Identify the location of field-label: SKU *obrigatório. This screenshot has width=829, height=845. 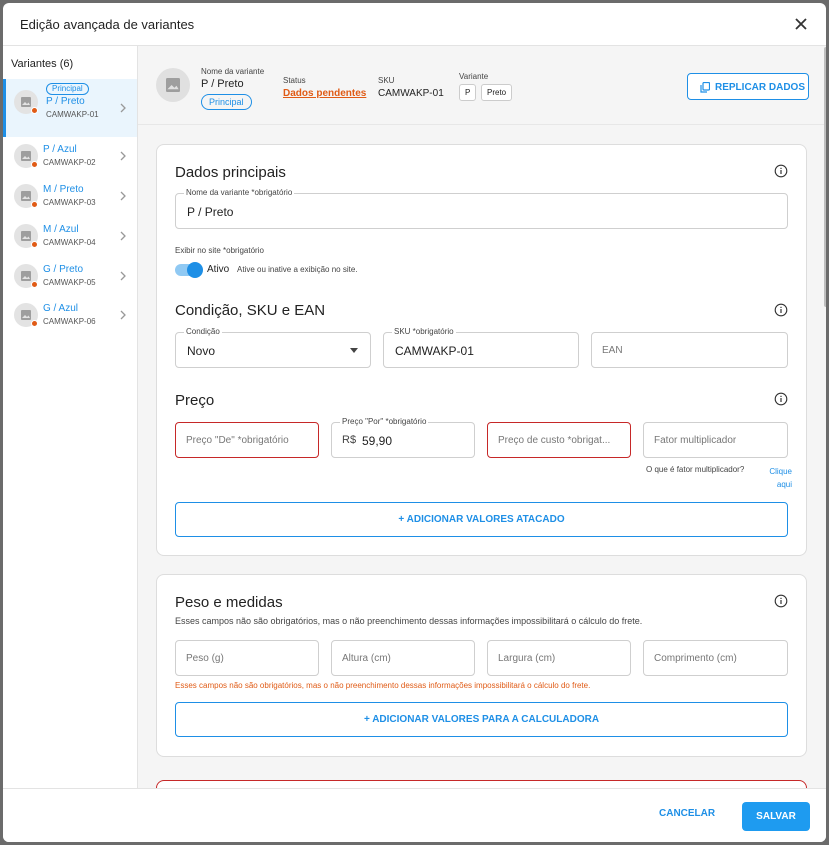
(424, 332).